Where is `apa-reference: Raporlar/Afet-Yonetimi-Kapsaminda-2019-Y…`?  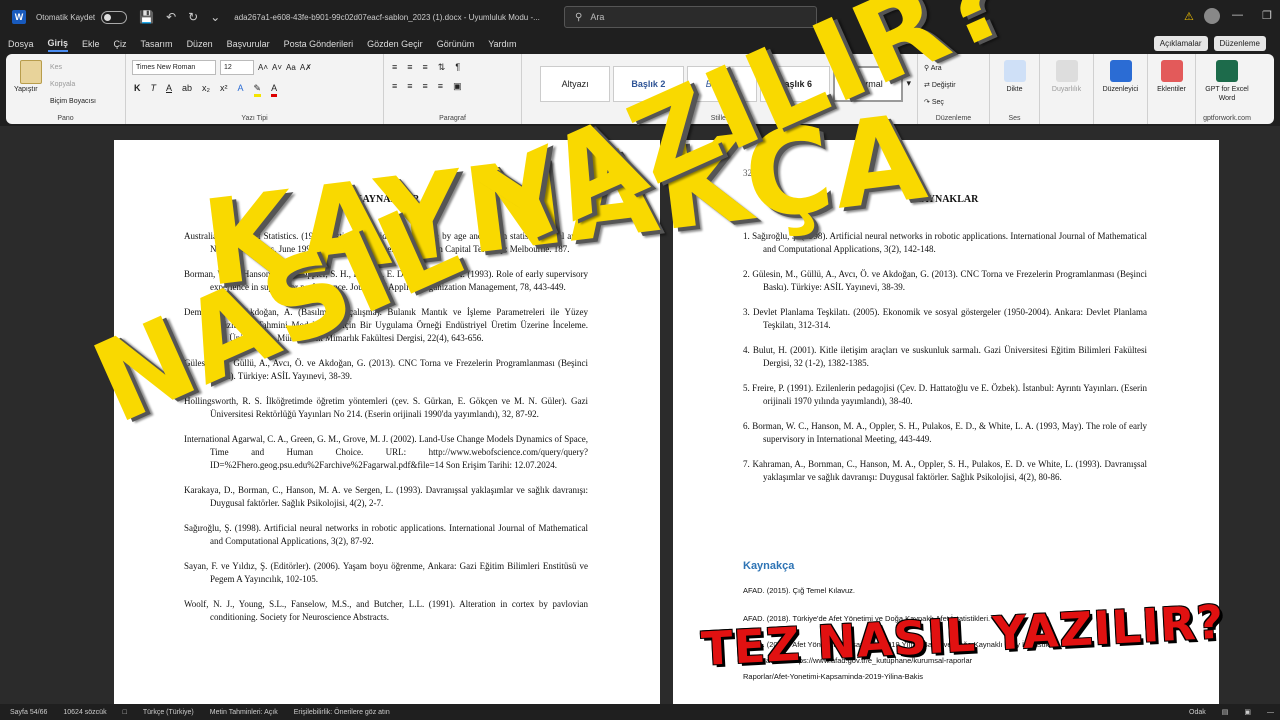
apa-reference: Raporlar/Afet-Yonetimi-Kapsaminda-2019-Y… is located at coordinates (833, 676).